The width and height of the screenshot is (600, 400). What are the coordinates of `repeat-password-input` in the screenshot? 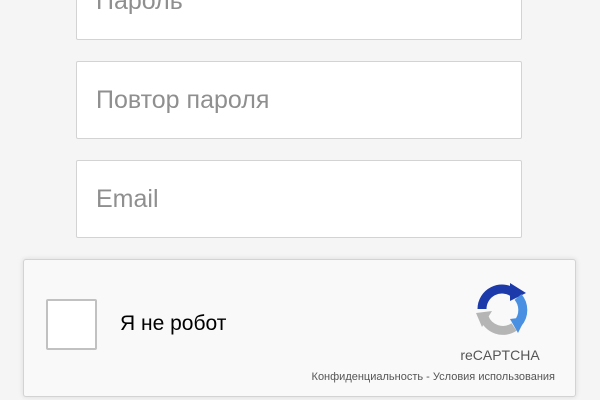 It's located at (299, 100).